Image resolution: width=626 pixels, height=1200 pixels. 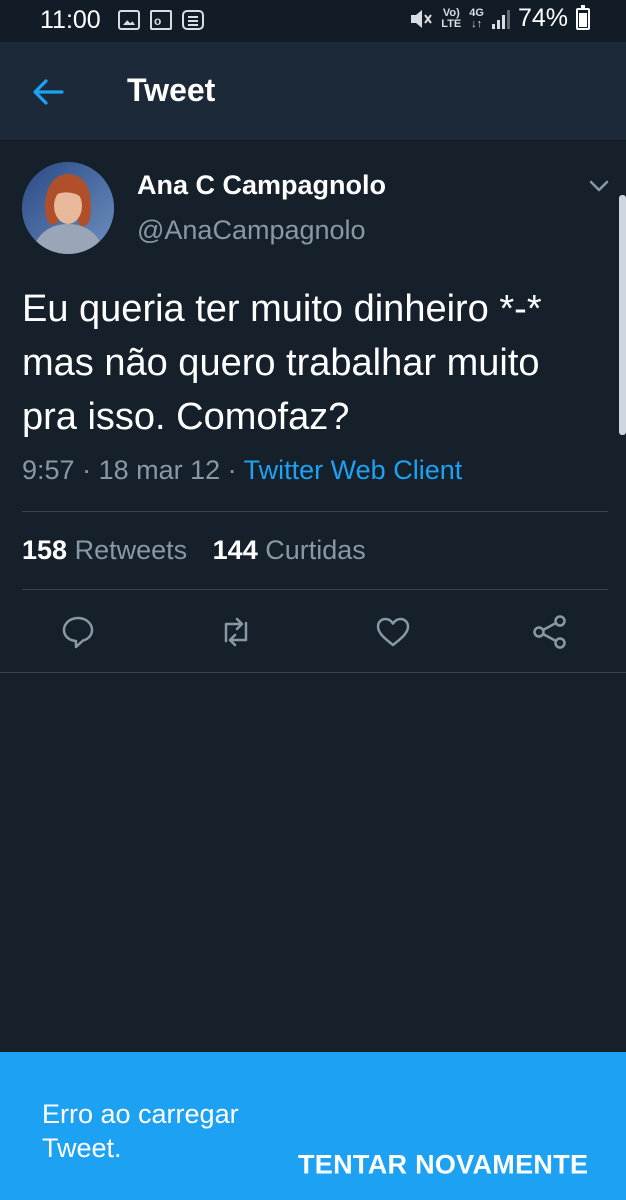 I want to click on author-handle: @AnaCampagnolo, so click(x=251, y=230).